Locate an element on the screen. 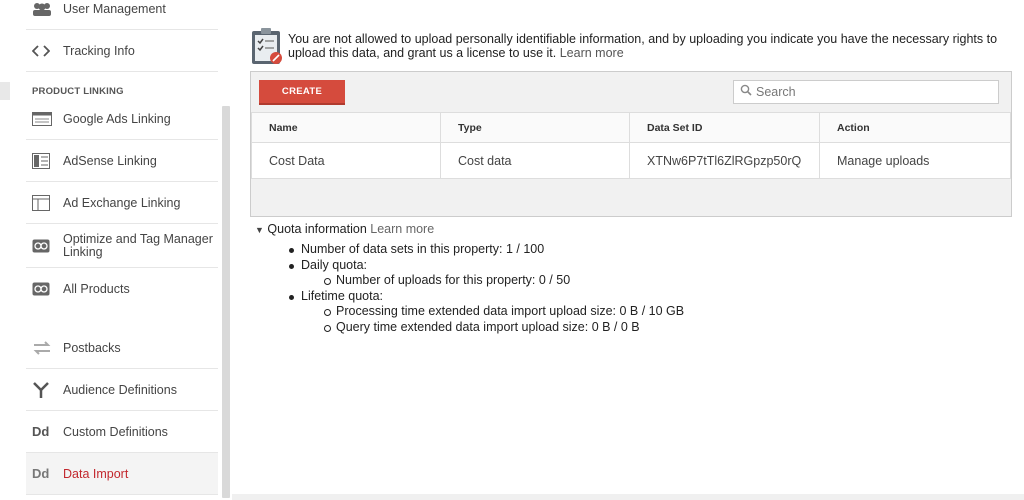  sidebar-item-audience-definitions: Audience Definitions is located at coordinates (122, 390).